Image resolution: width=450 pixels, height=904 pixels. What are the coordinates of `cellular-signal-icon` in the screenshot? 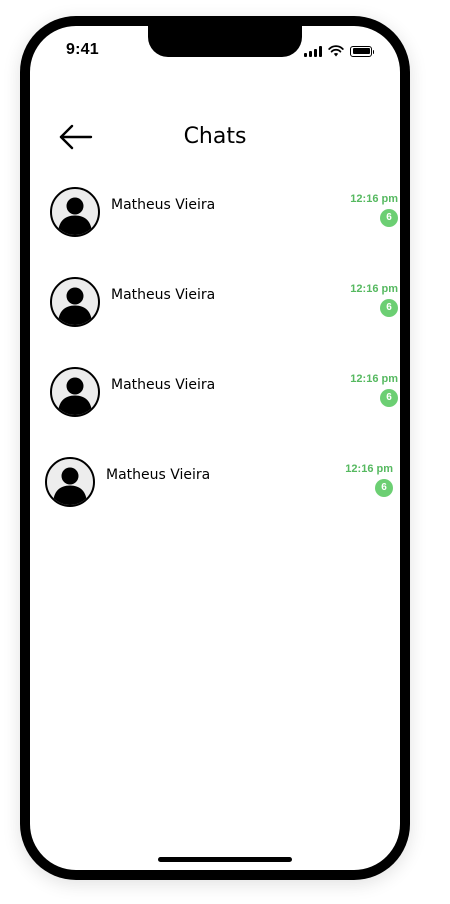 It's located at (313, 51).